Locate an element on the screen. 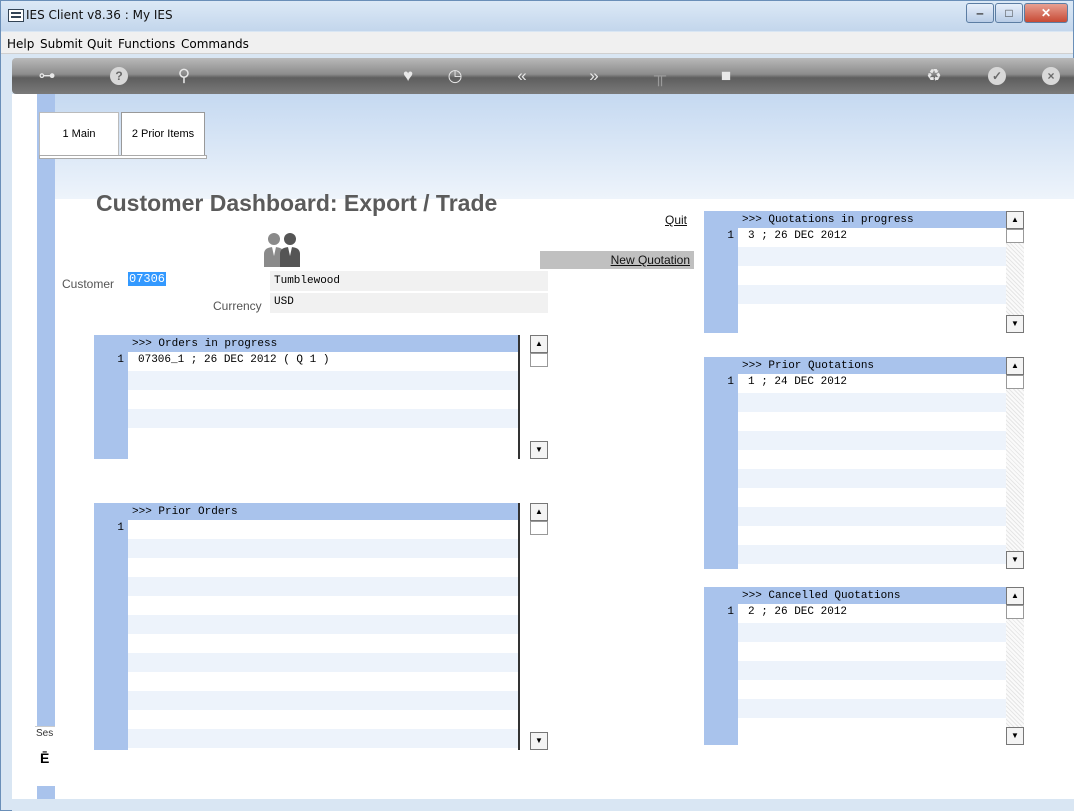 The width and height of the screenshot is (1074, 811). menu-commands: Commands is located at coordinates (215, 44).